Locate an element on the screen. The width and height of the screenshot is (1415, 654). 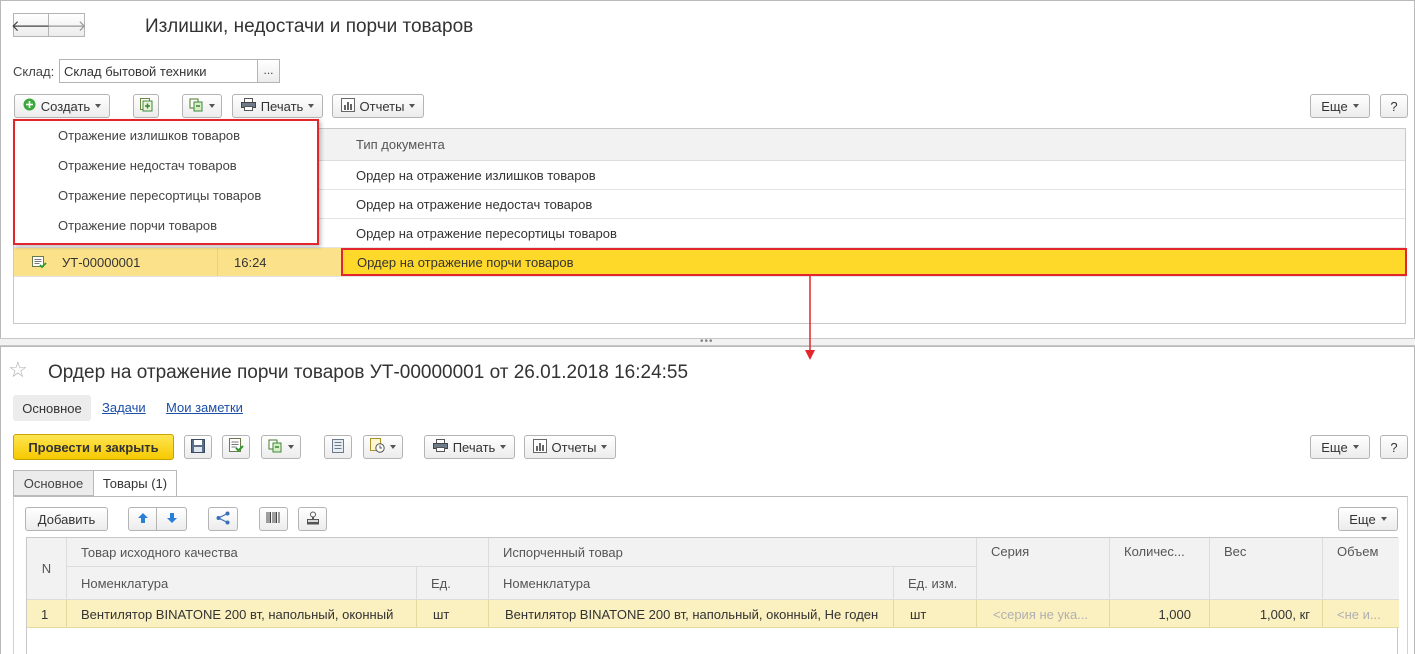
document-list-button is located at coordinates (338, 447).